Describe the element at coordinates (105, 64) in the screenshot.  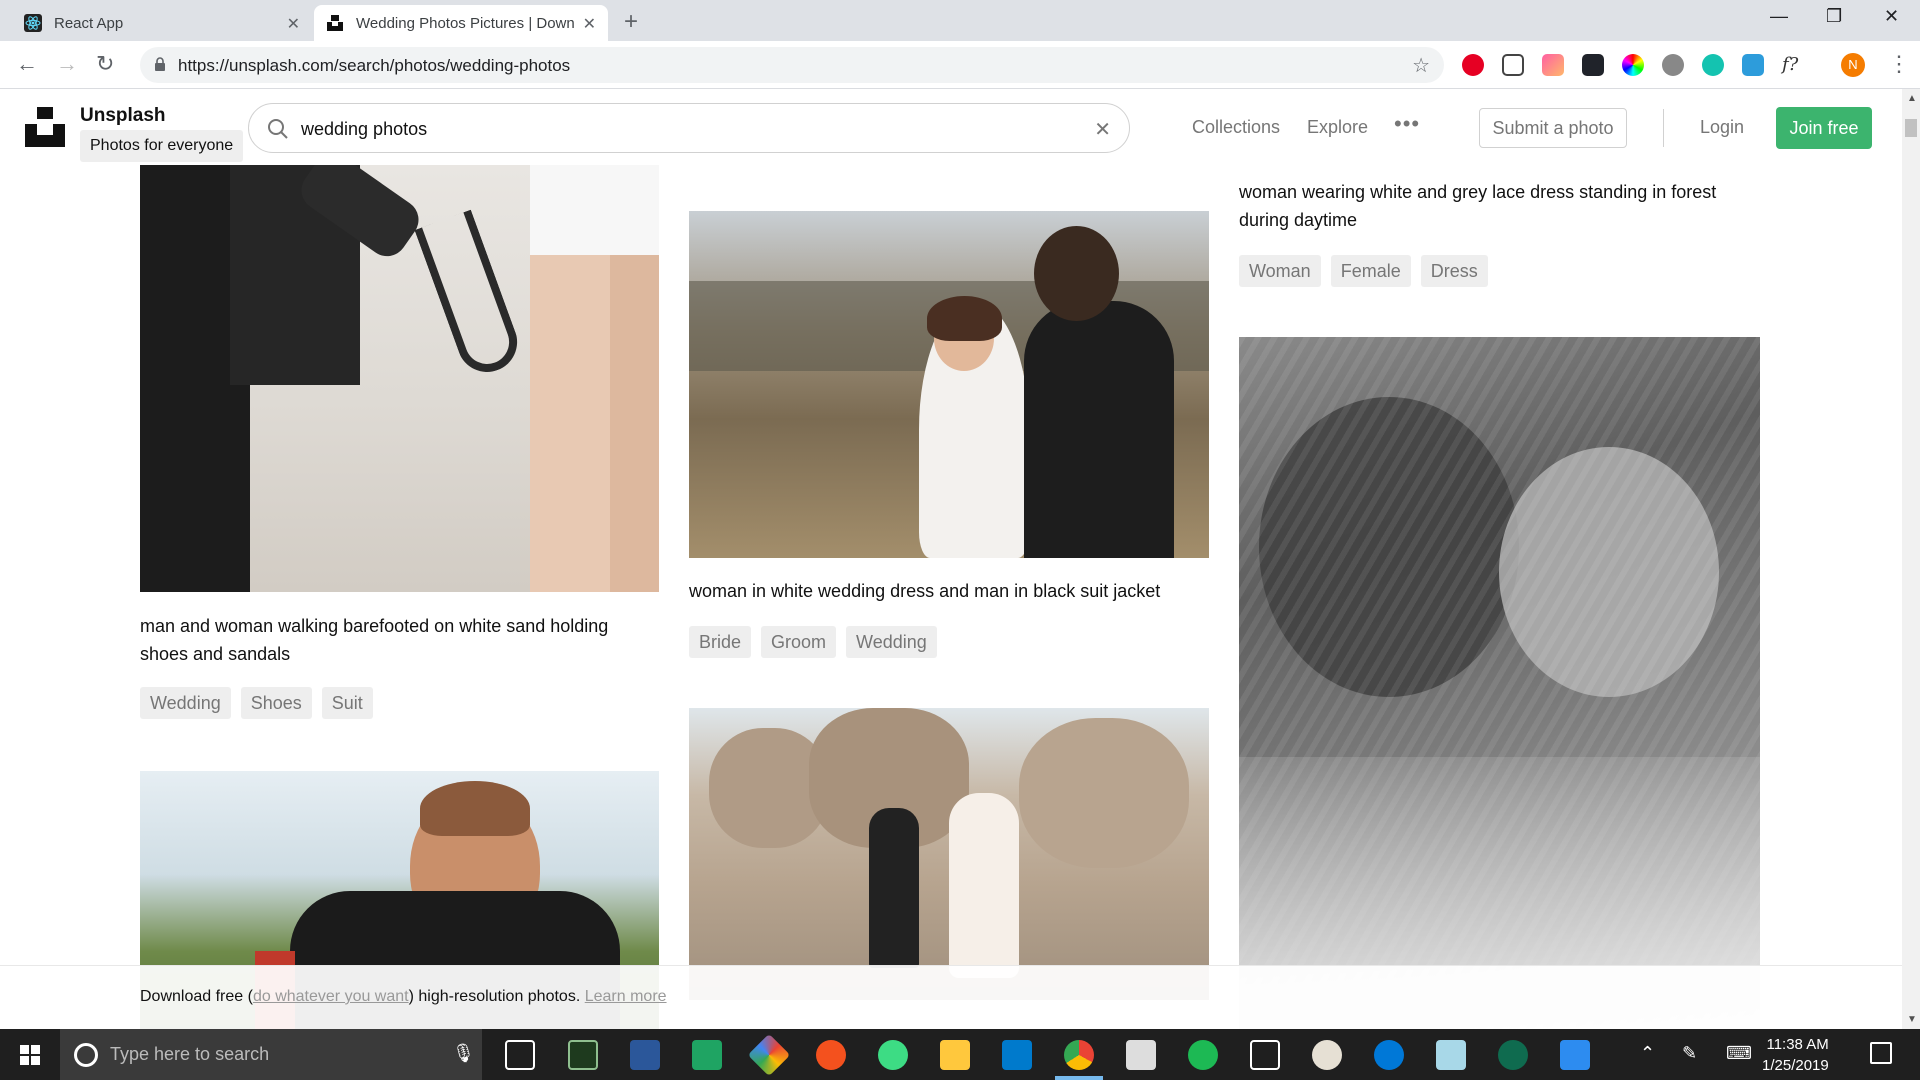
I see `reload-icon: ↻` at that location.